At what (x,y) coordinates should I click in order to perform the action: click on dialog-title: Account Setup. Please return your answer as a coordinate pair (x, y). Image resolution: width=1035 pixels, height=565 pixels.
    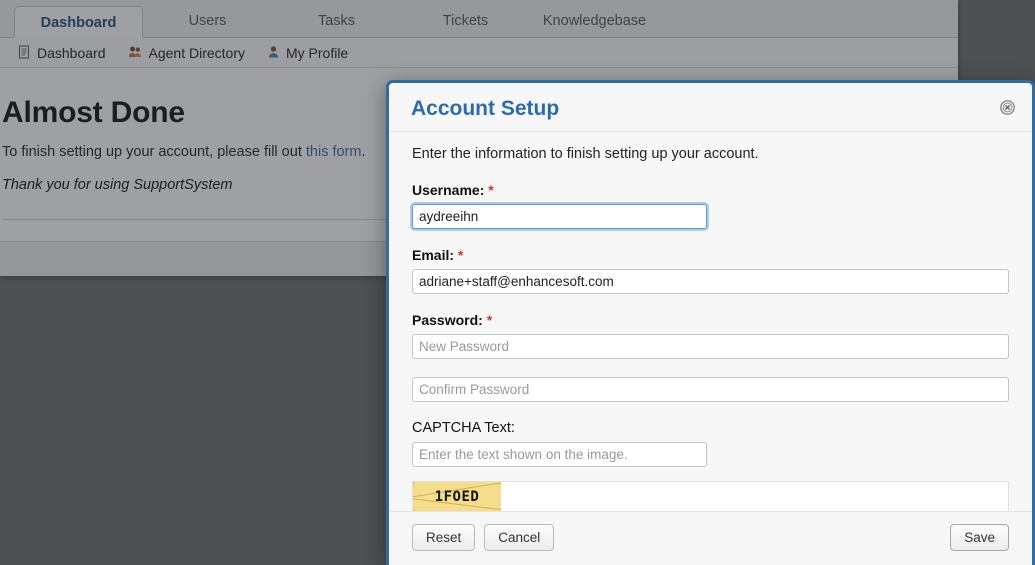
    Looking at the image, I should click on (485, 108).